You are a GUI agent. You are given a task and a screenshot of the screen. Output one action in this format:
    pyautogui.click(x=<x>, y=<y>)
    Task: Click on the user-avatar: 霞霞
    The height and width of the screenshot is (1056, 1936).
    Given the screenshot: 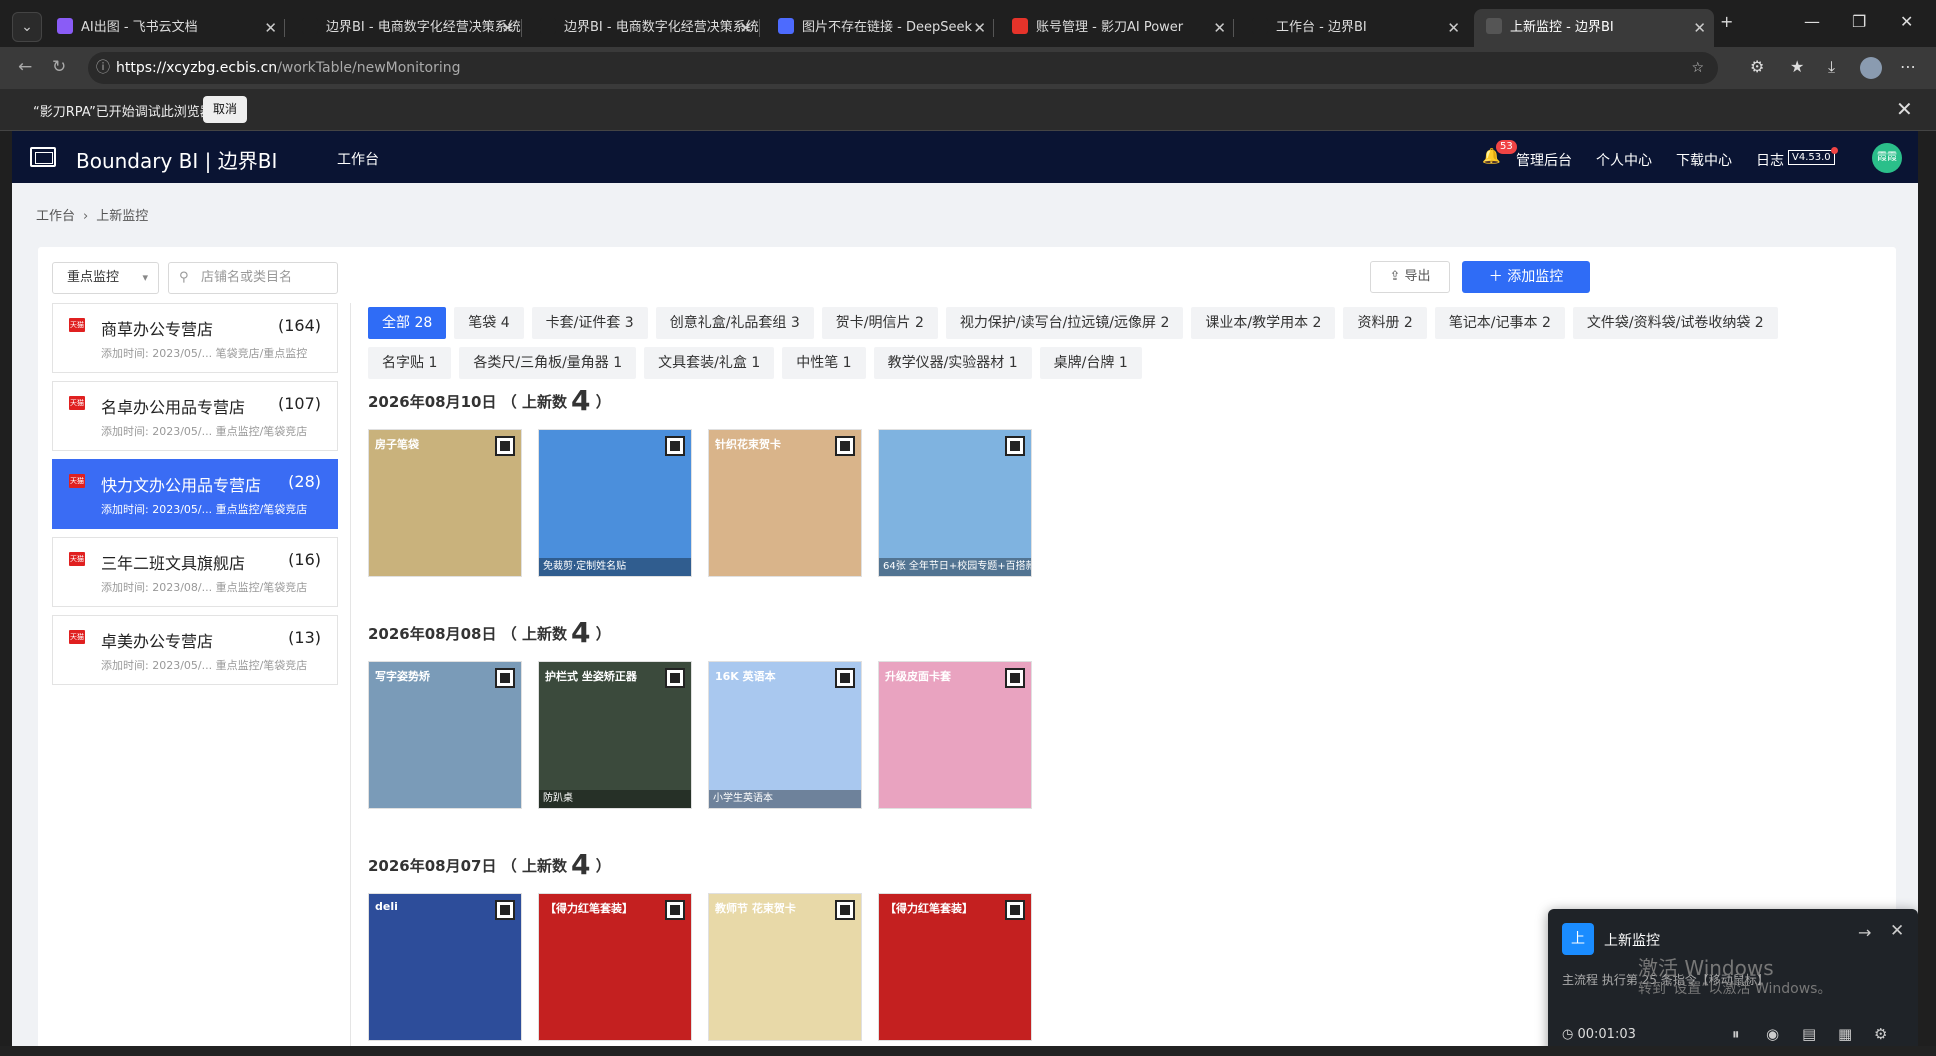 What is the action you would take?
    pyautogui.click(x=1887, y=158)
    